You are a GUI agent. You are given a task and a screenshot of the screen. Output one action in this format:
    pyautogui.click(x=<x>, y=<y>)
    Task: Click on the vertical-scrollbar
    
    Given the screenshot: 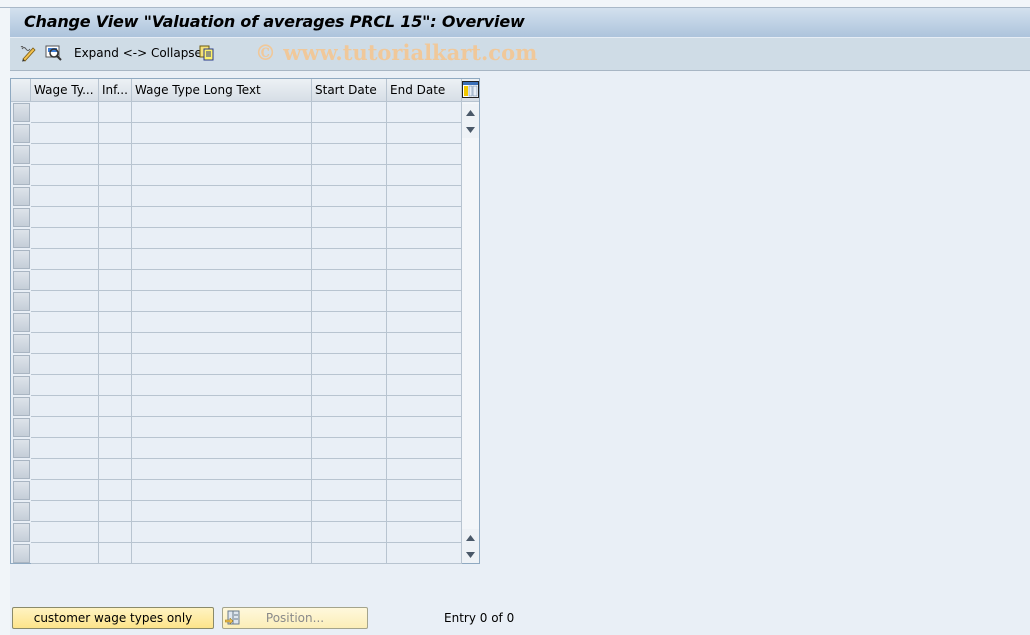 What is the action you would take?
    pyautogui.click(x=470, y=332)
    